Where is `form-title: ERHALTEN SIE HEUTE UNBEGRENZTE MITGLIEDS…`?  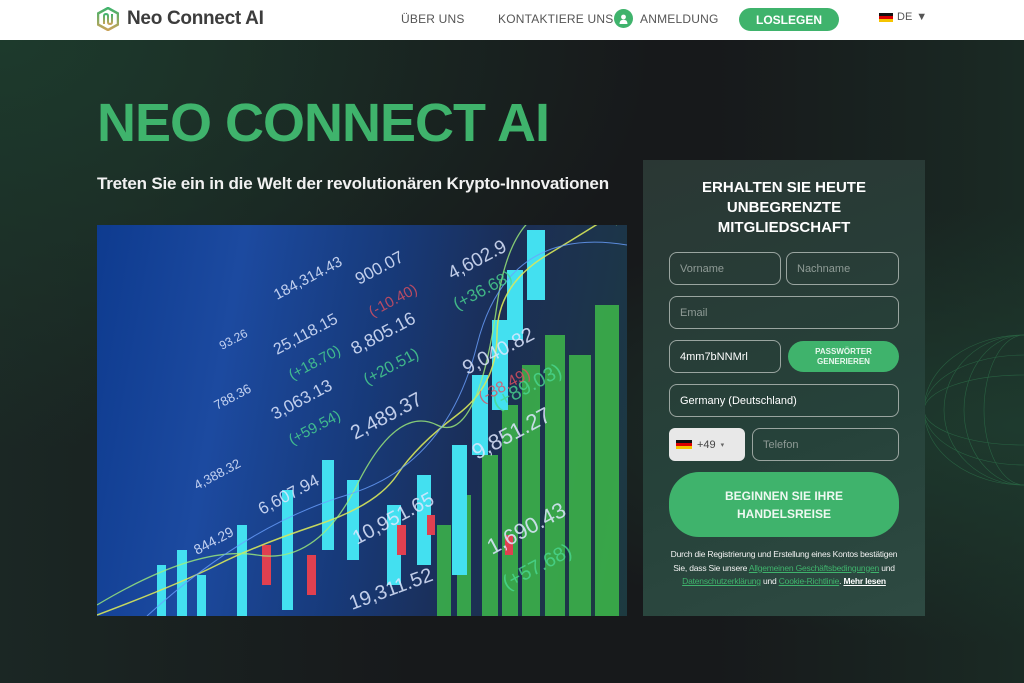 form-title: ERHALTEN SIE HEUTE UNBEGRENZTE MITGLIEDS… is located at coordinates (784, 208).